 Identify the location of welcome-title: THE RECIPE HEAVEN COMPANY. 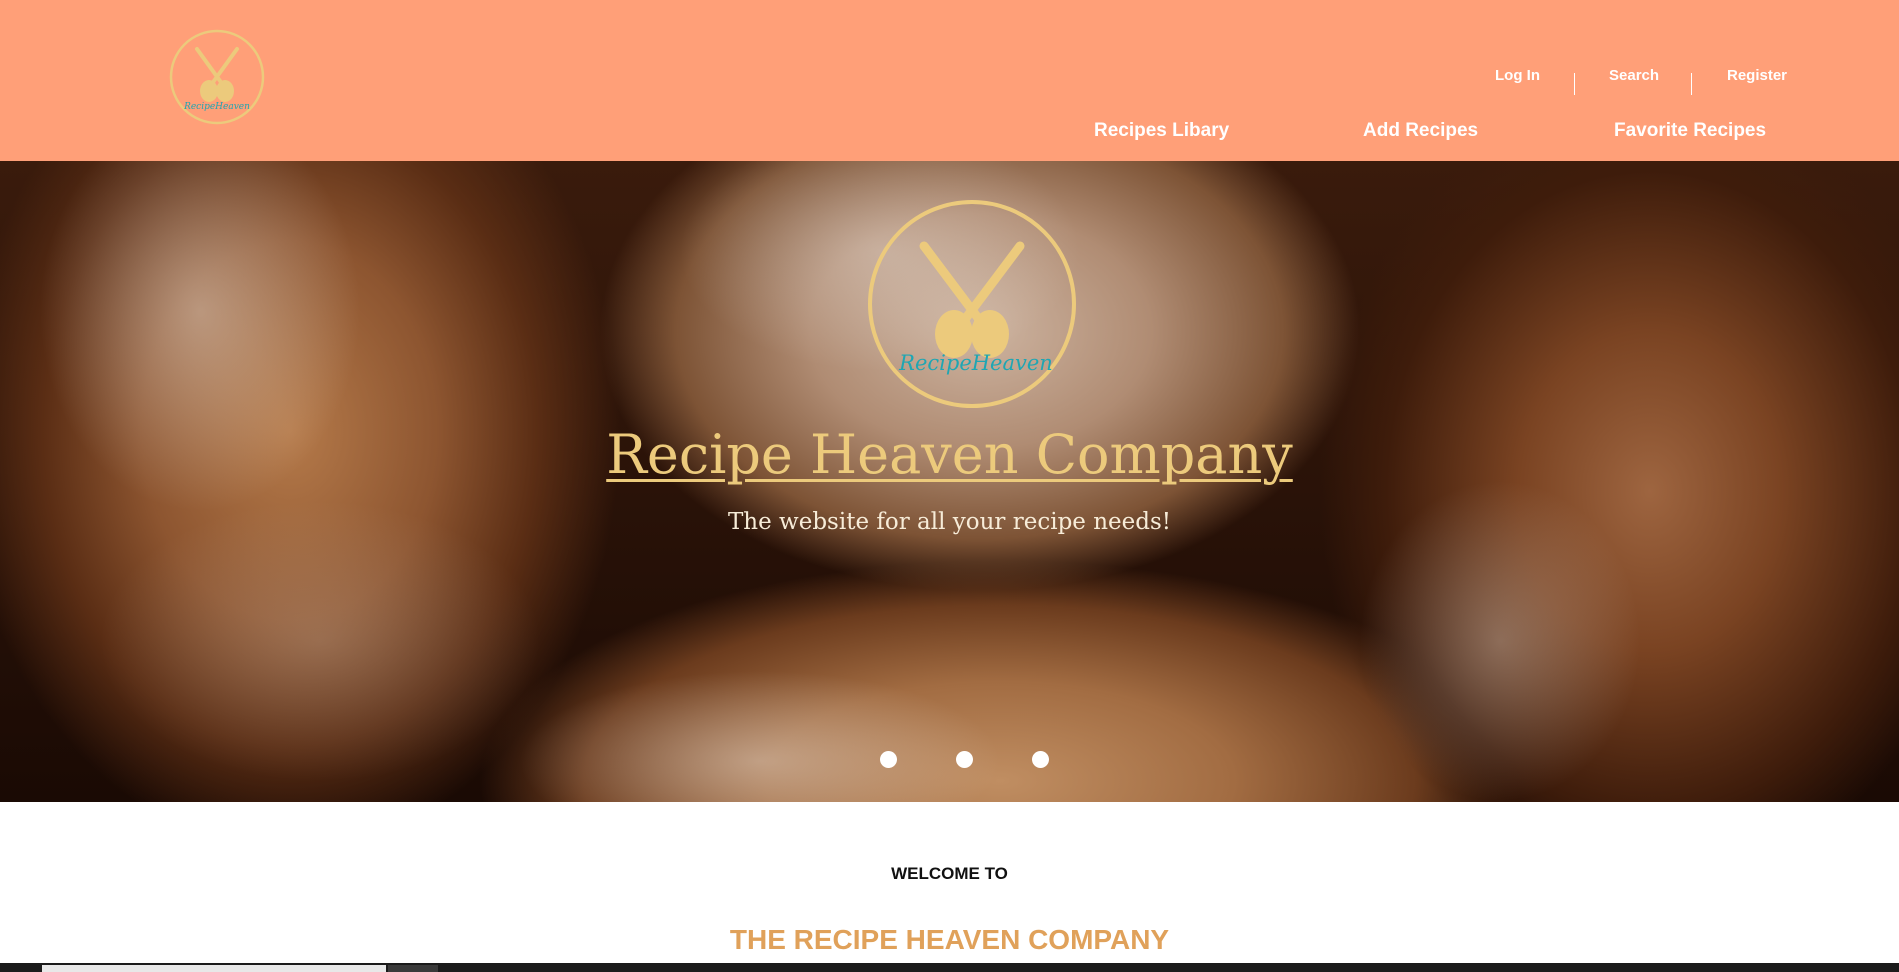
(949, 939).